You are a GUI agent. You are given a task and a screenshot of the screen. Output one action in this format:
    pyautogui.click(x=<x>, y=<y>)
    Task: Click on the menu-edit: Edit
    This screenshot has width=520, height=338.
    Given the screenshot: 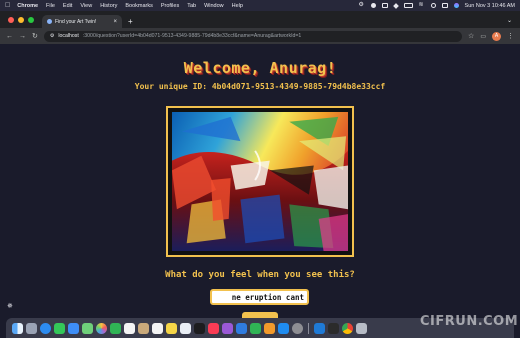 What is the action you would take?
    pyautogui.click(x=67, y=6)
    